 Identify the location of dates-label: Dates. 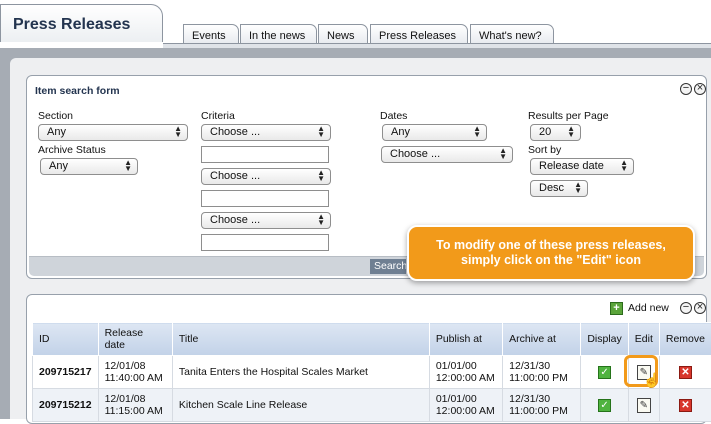
(393, 116).